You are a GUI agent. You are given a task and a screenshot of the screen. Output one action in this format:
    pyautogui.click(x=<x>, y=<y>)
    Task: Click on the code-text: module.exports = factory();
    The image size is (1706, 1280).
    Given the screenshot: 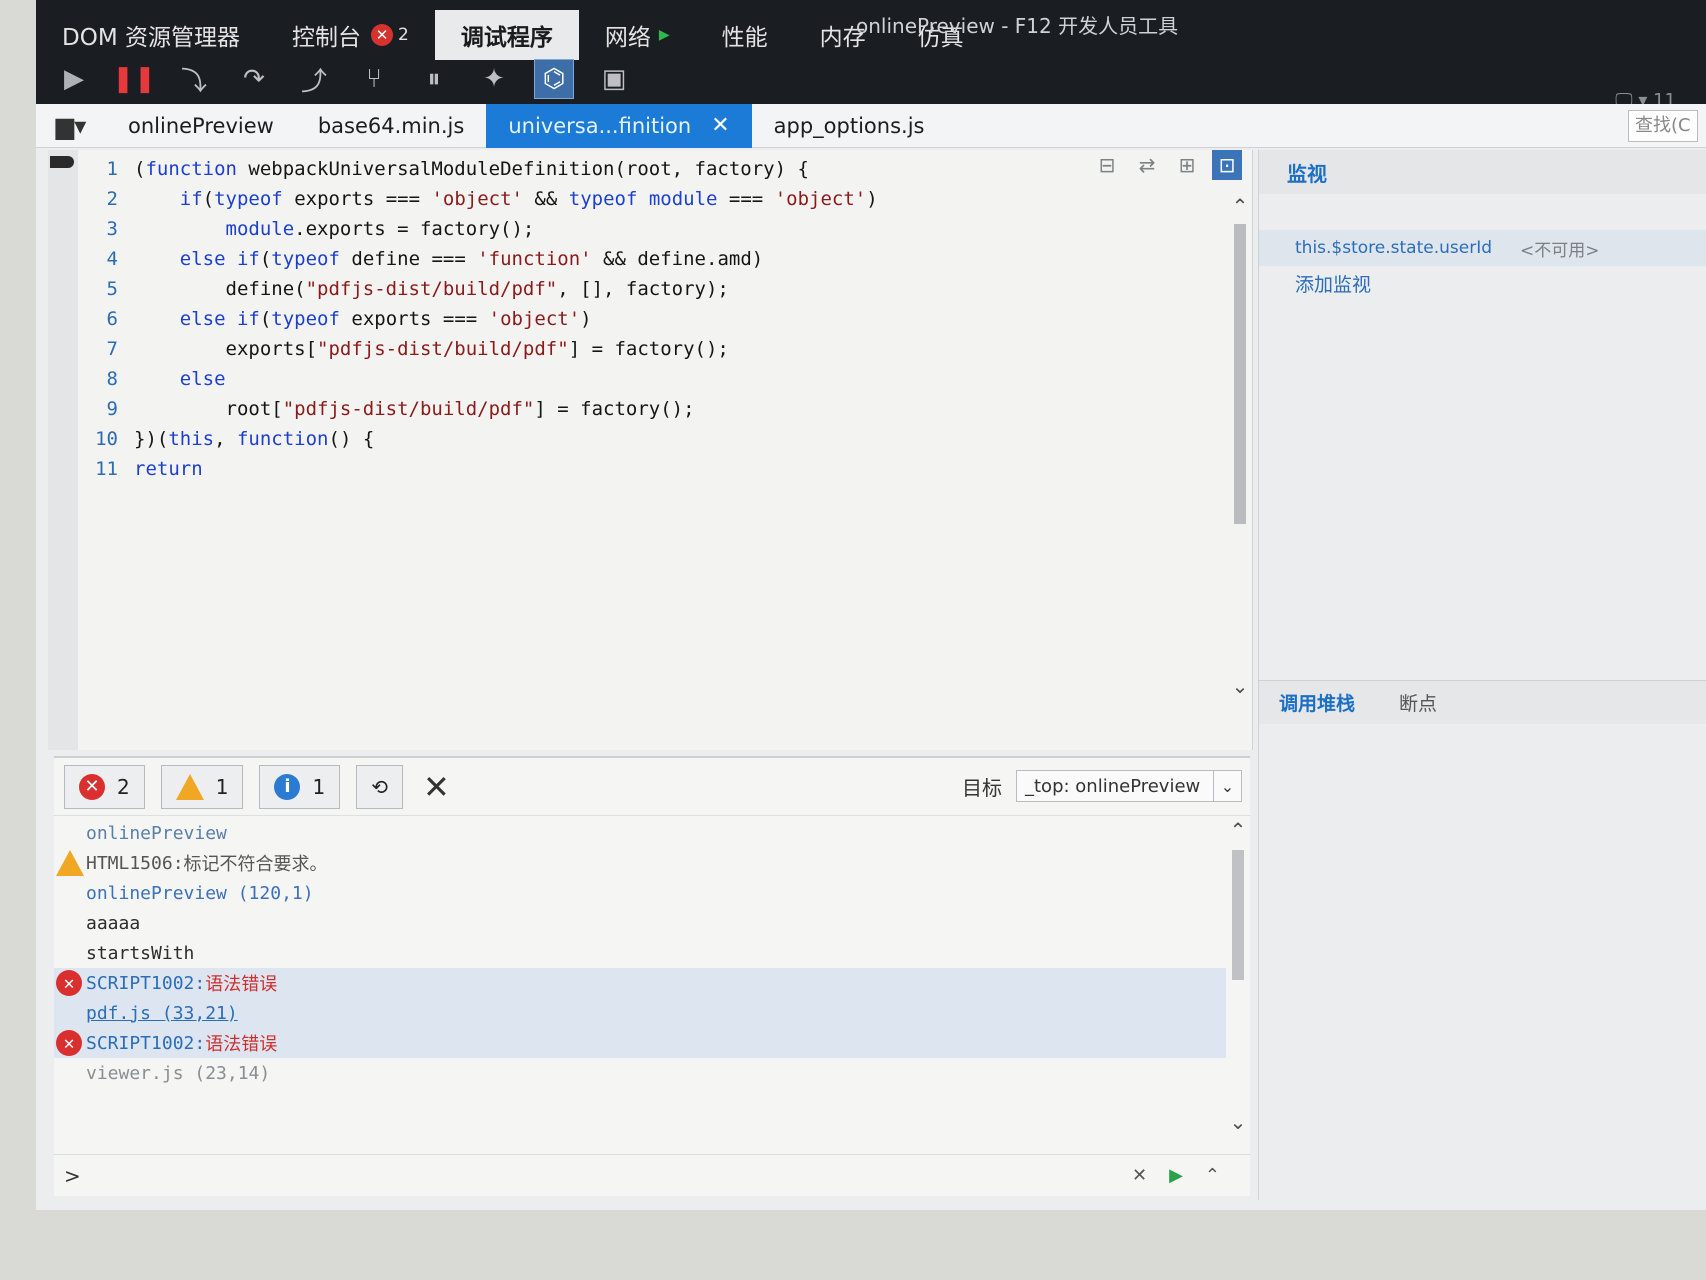 What is the action you would take?
    pyautogui.click(x=380, y=229)
    